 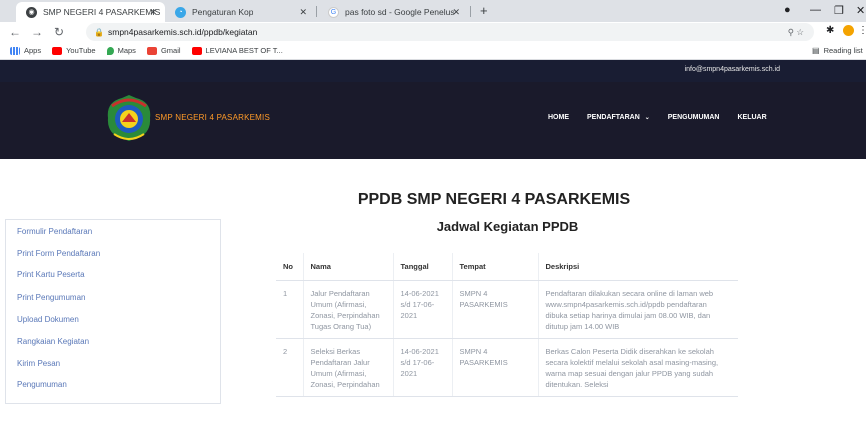 I want to click on main-nav: HOME PENDAFTARAN ⌄ PENGUMUMAN KELUAR, so click(x=666, y=117).